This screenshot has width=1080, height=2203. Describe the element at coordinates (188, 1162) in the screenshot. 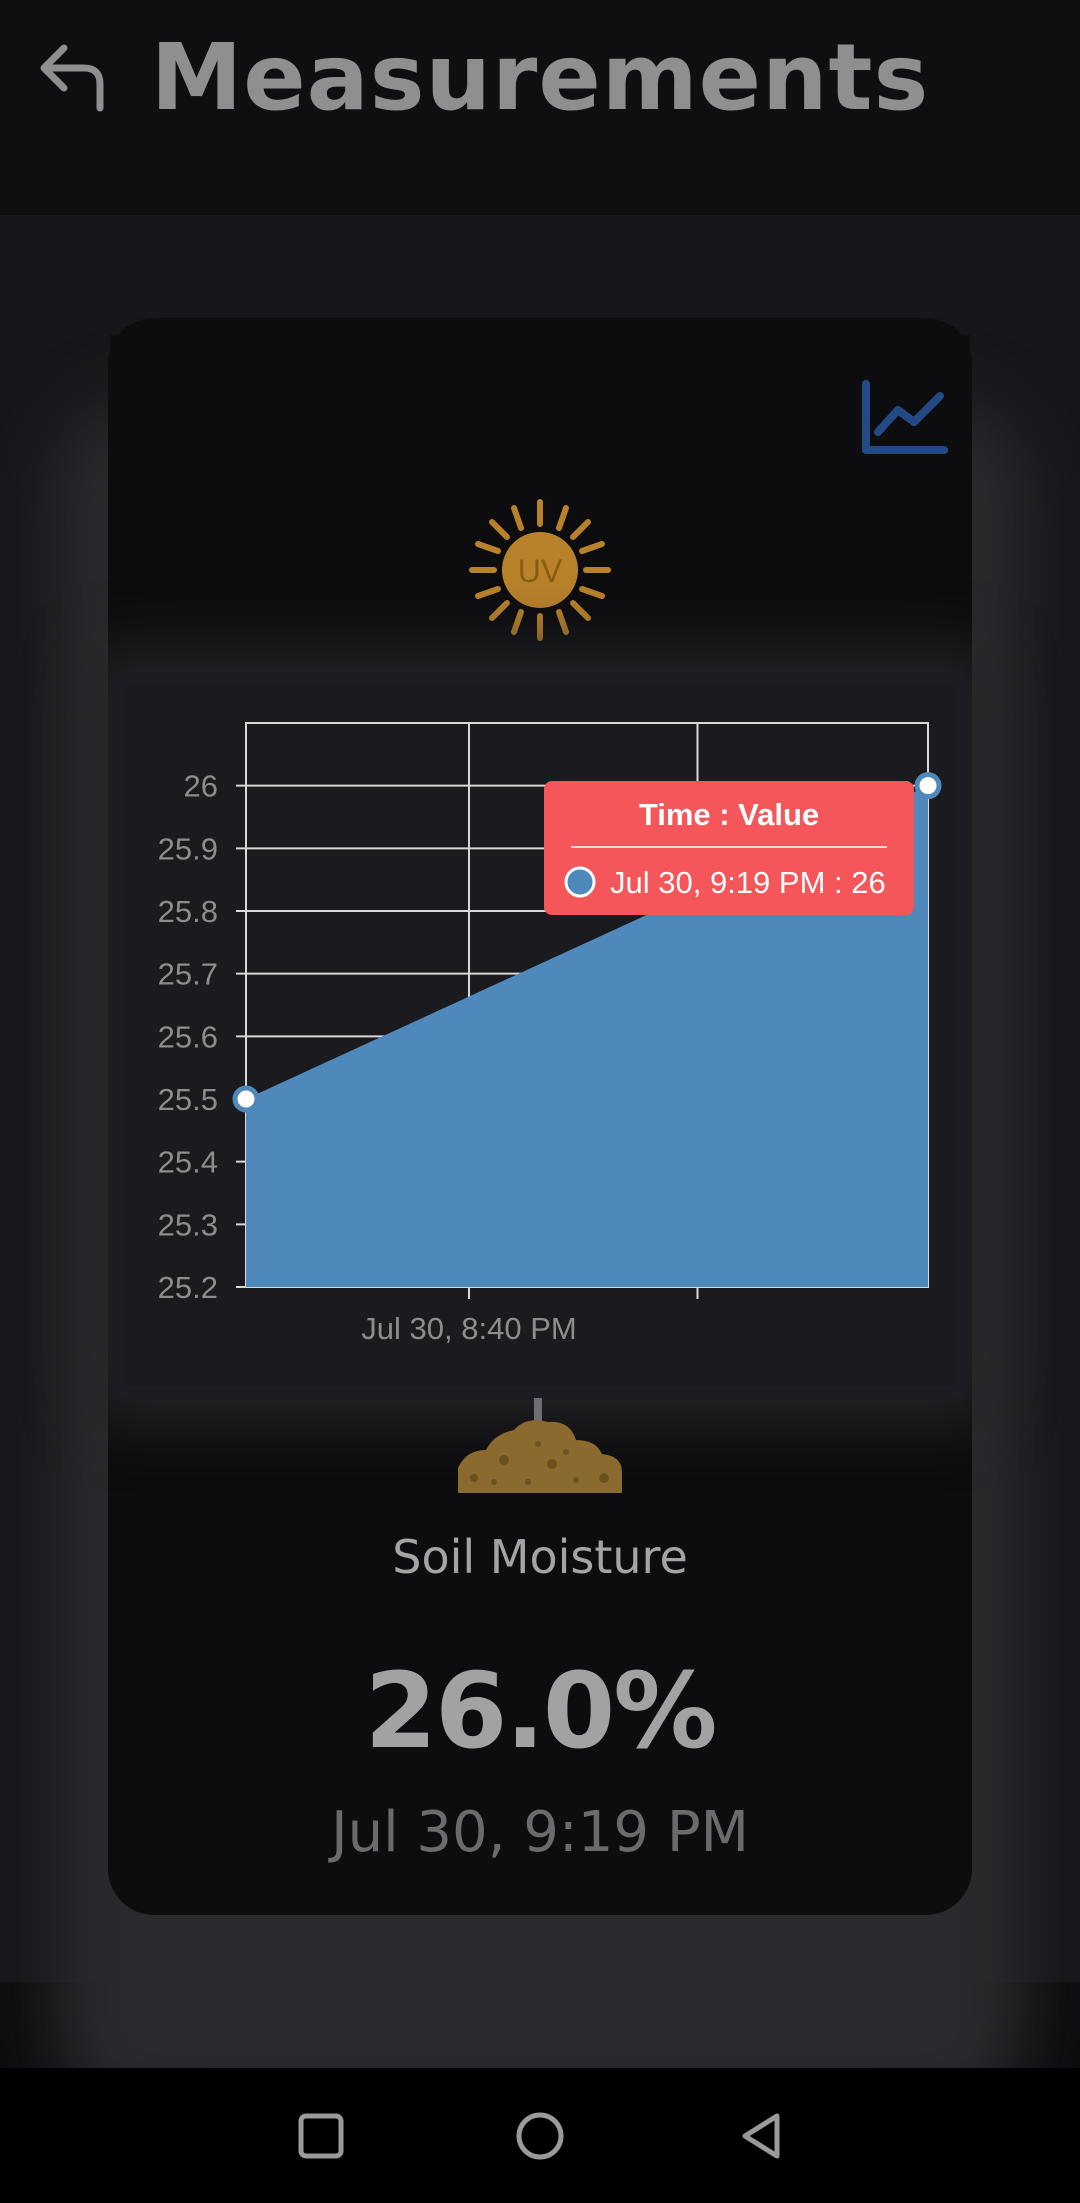

I see `y-tick-label: 25.4` at that location.